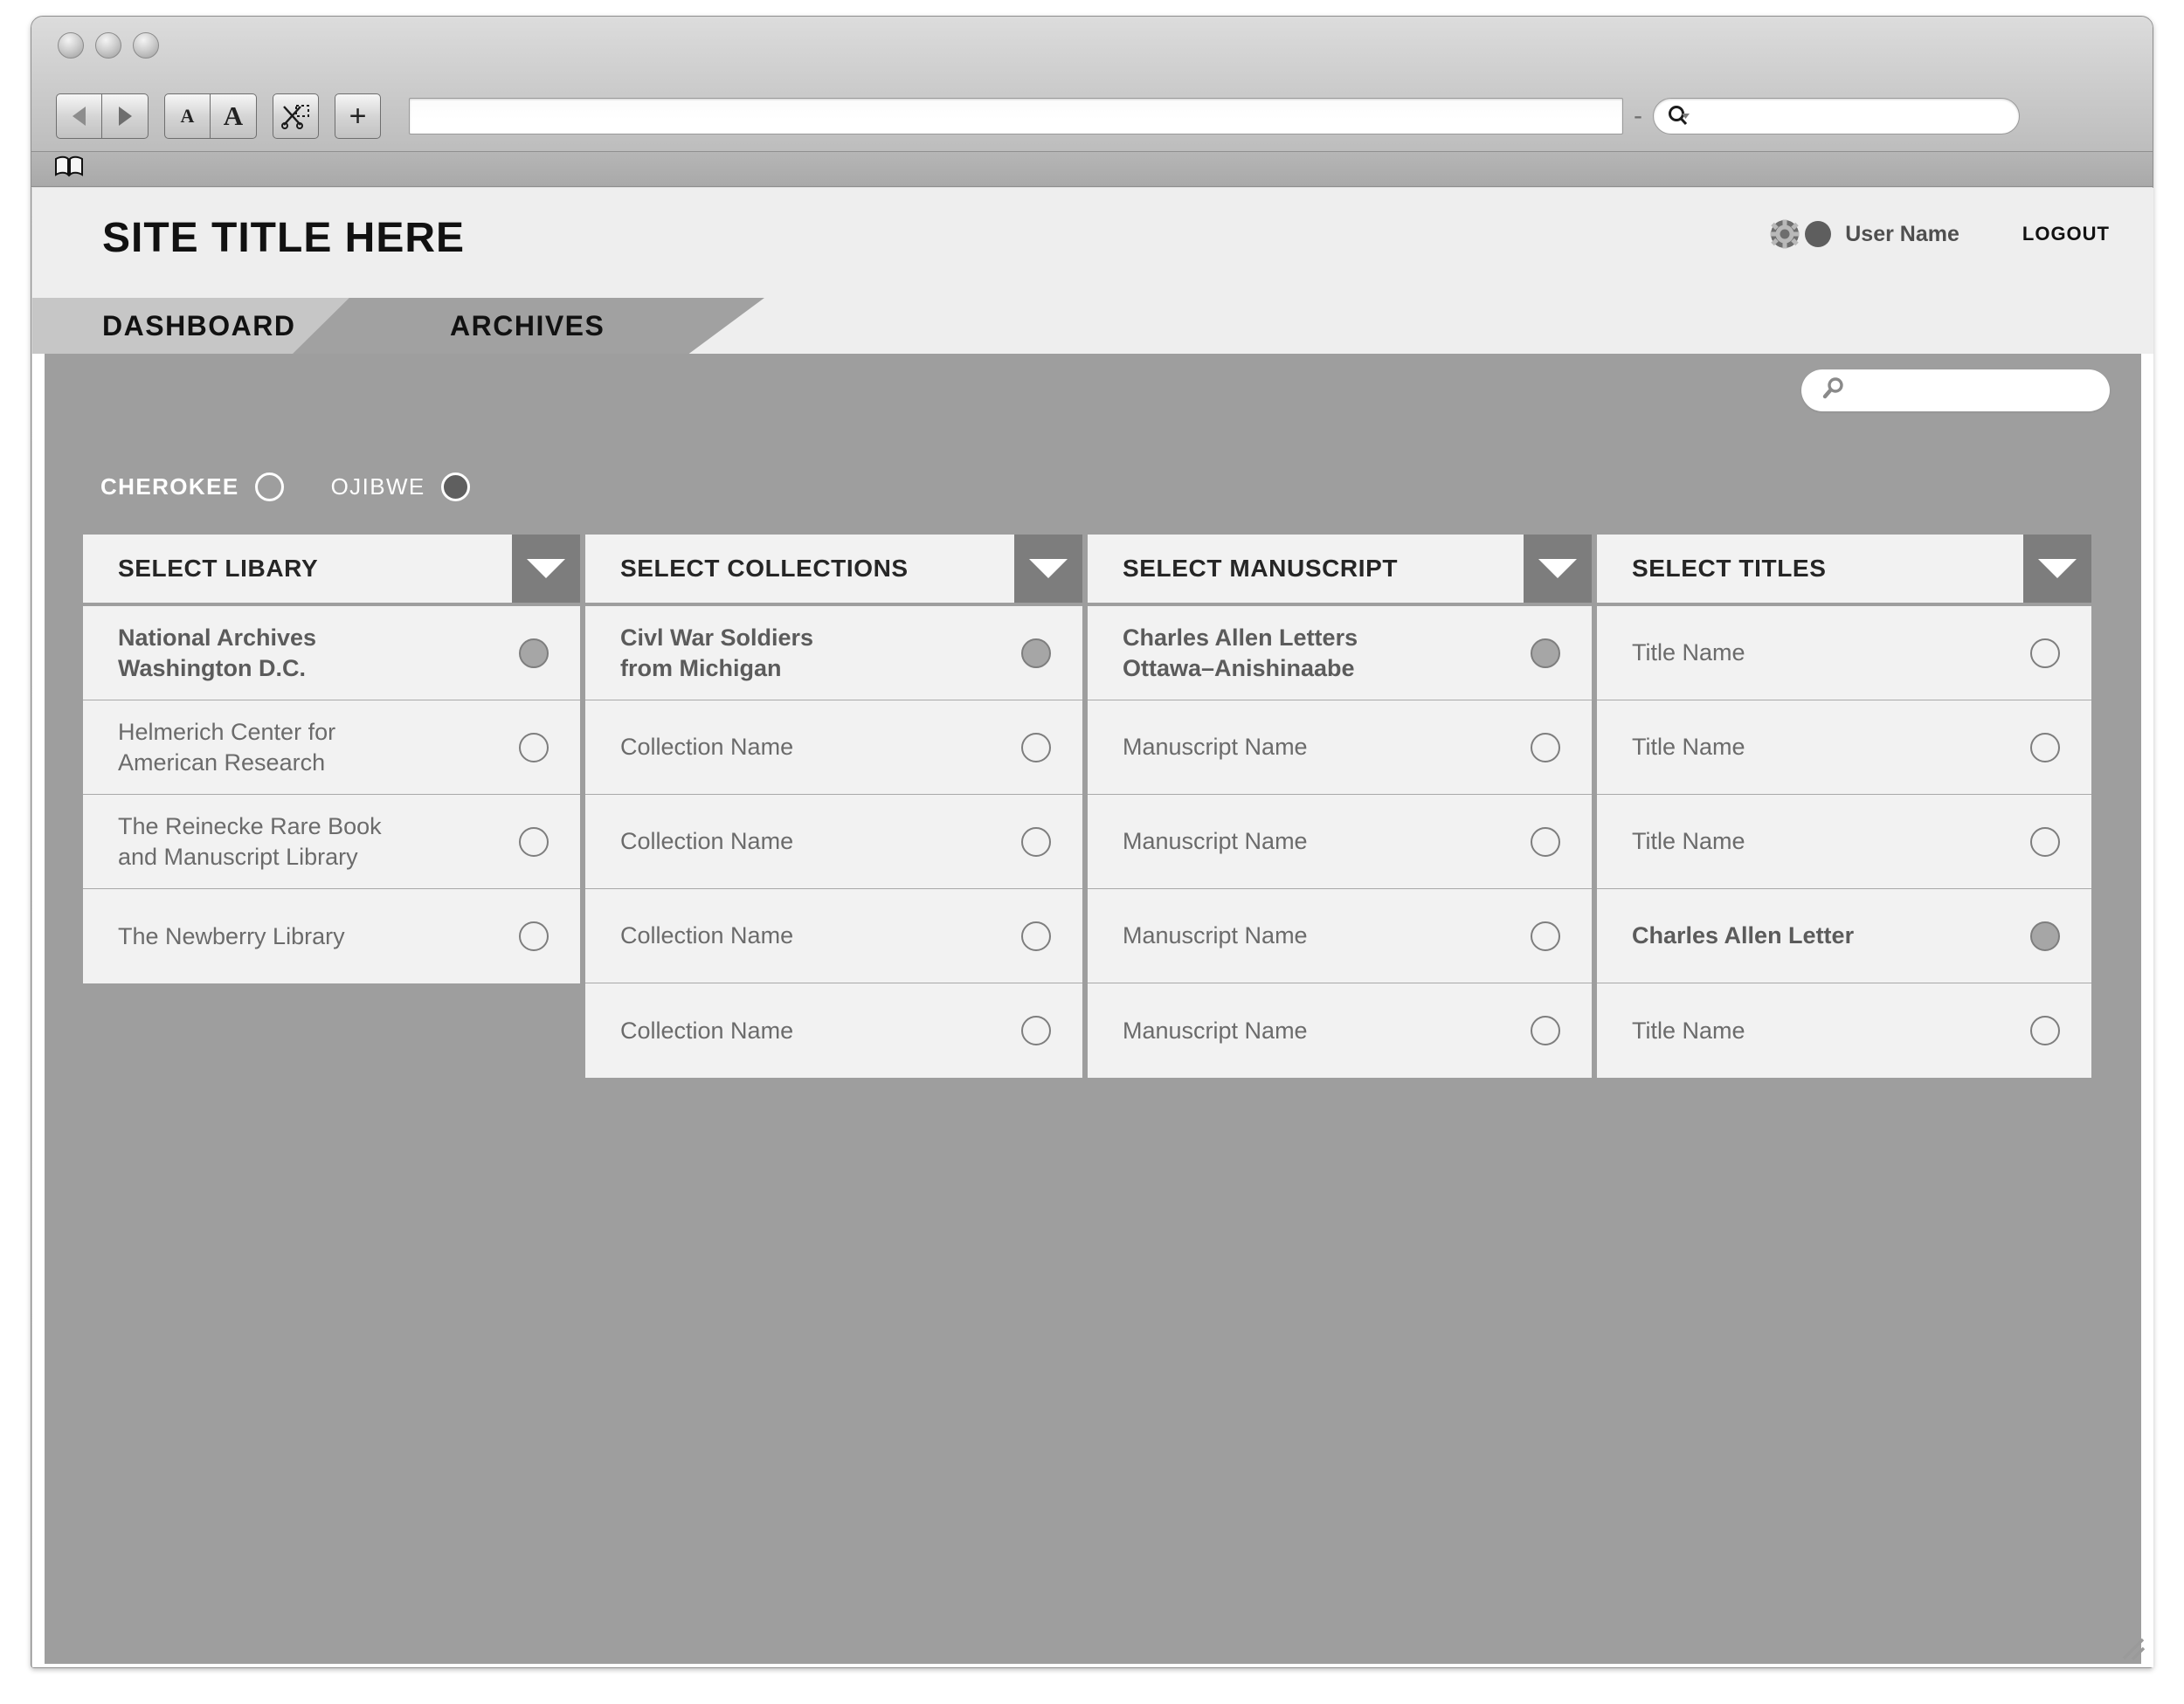  I want to click on snip-button, so click(296, 116).